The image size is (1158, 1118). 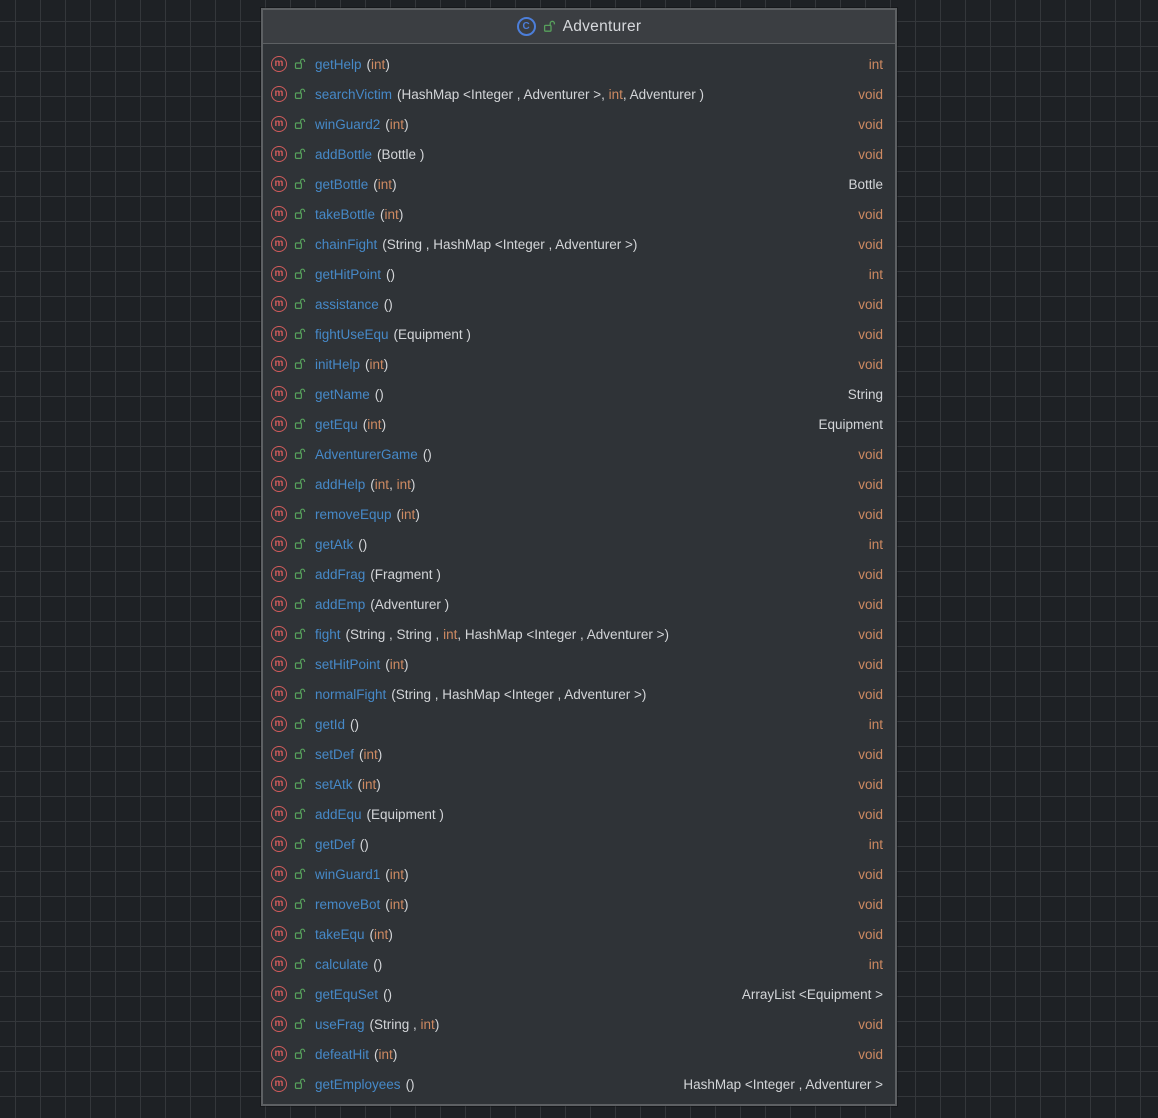 I want to click on method-row: m getDef () int, so click(x=579, y=844).